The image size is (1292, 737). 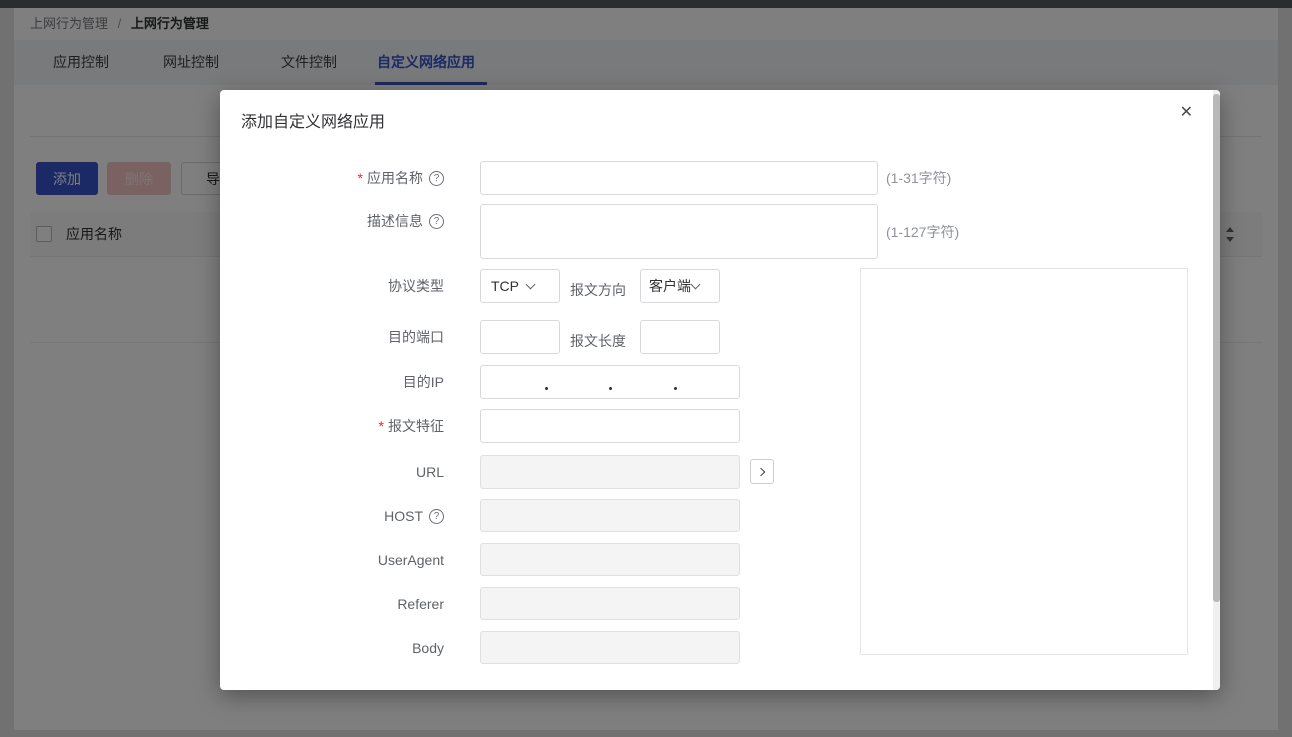 I want to click on url-input, so click(x=610, y=472).